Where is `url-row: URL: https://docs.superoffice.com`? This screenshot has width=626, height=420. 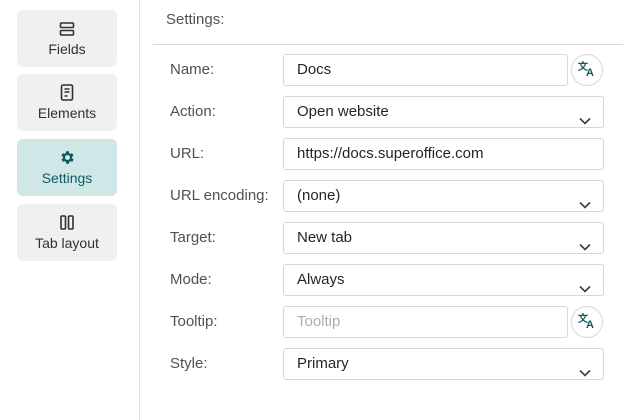
url-row: URL: https://docs.superoffice.com is located at coordinates (390, 154).